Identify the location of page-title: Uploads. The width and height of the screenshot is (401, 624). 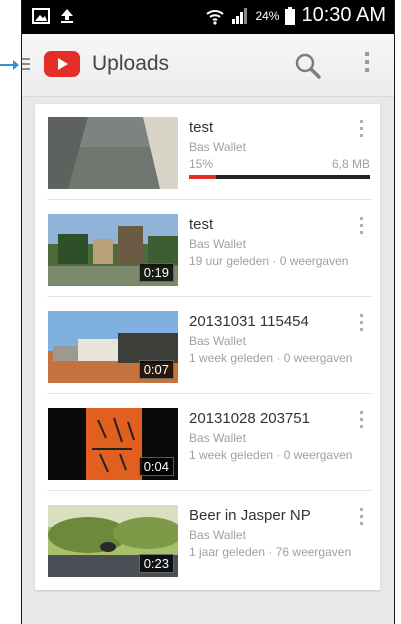
(131, 63).